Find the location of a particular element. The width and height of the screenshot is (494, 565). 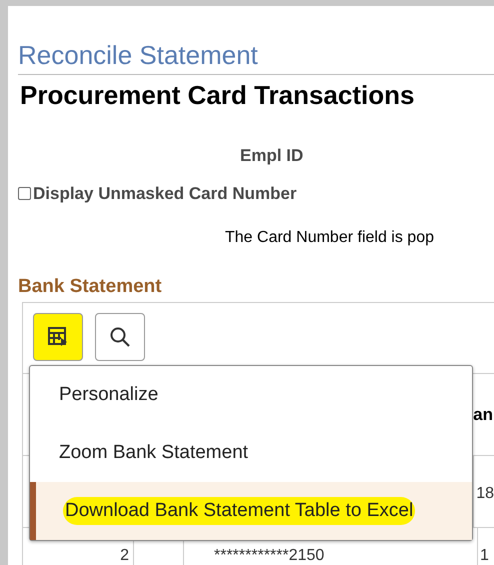

section-title: Procurement Card Transactions is located at coordinates (218, 95).